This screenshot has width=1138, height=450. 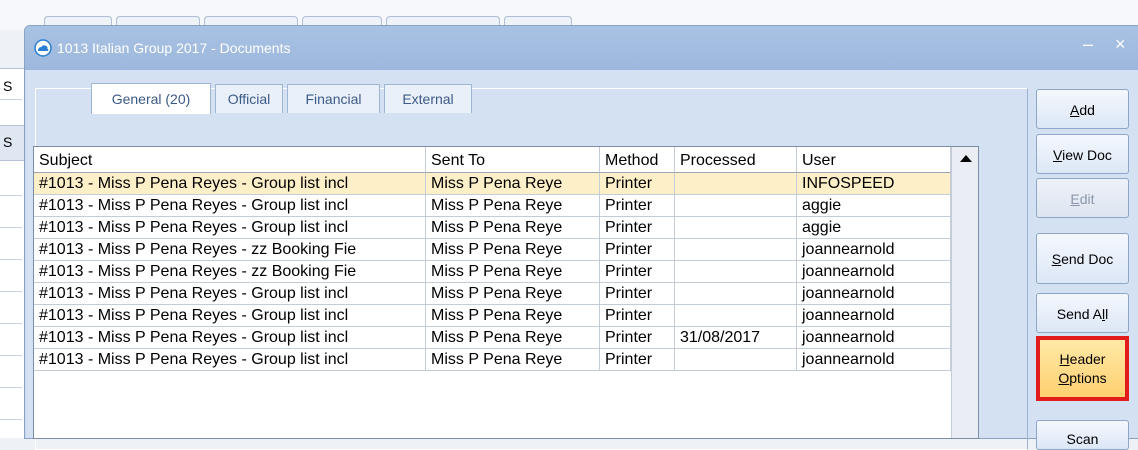 What do you see at coordinates (1088, 44) in the screenshot?
I see `minimize-button: –` at bounding box center [1088, 44].